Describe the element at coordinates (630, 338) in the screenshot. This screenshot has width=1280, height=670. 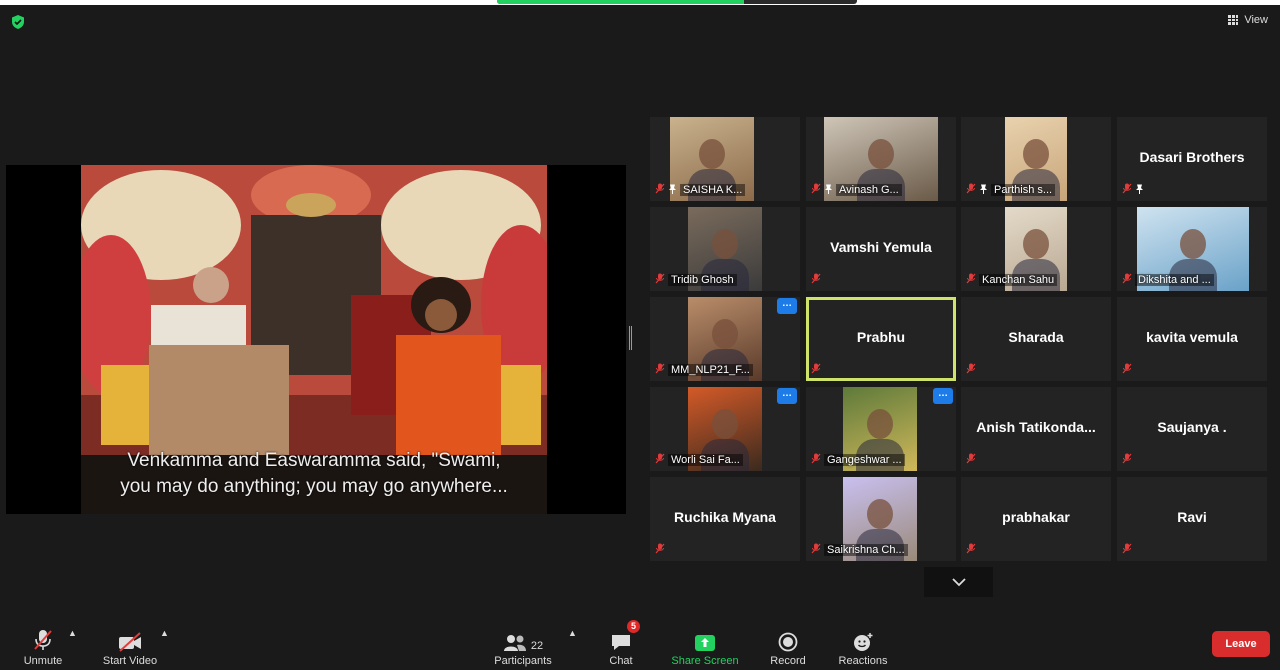
I see `panel-resize-handle` at that location.